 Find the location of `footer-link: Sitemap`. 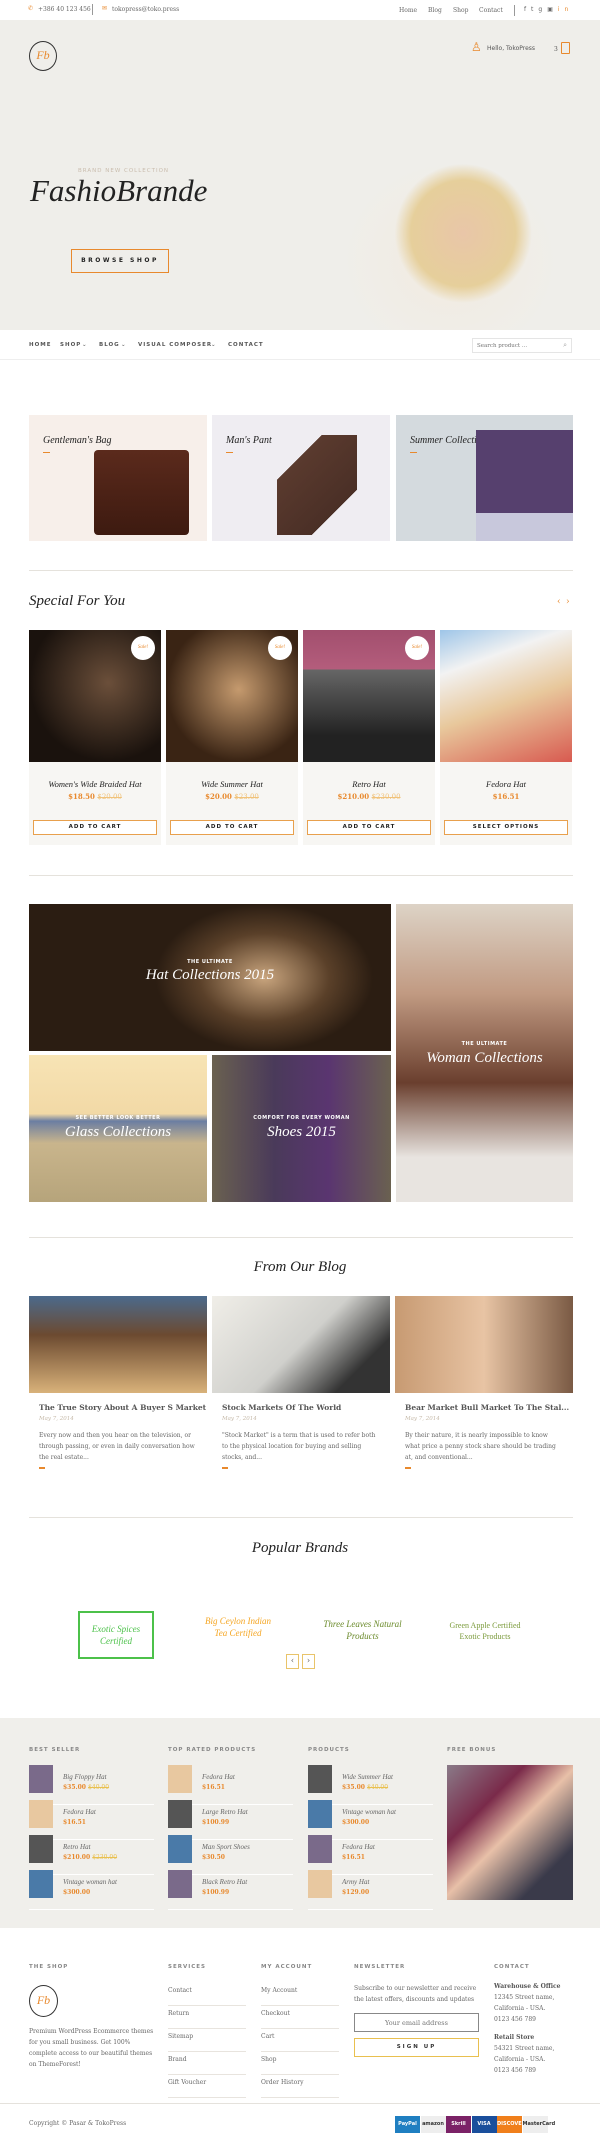

footer-link: Sitemap is located at coordinates (207, 2040).